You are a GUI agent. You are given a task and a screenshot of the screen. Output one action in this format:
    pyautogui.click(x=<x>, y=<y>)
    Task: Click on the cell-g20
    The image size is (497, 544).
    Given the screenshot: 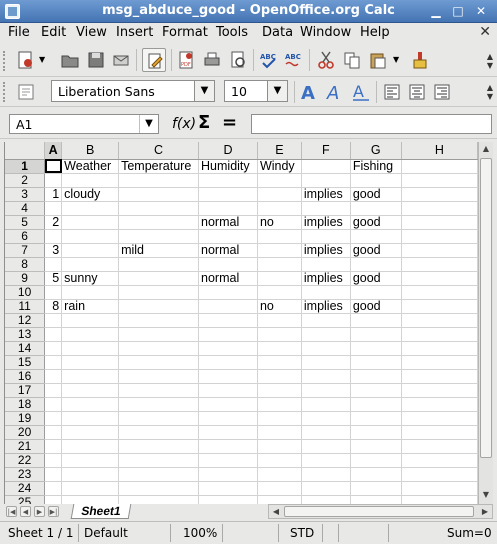 What is the action you would take?
    pyautogui.click(x=376, y=432)
    